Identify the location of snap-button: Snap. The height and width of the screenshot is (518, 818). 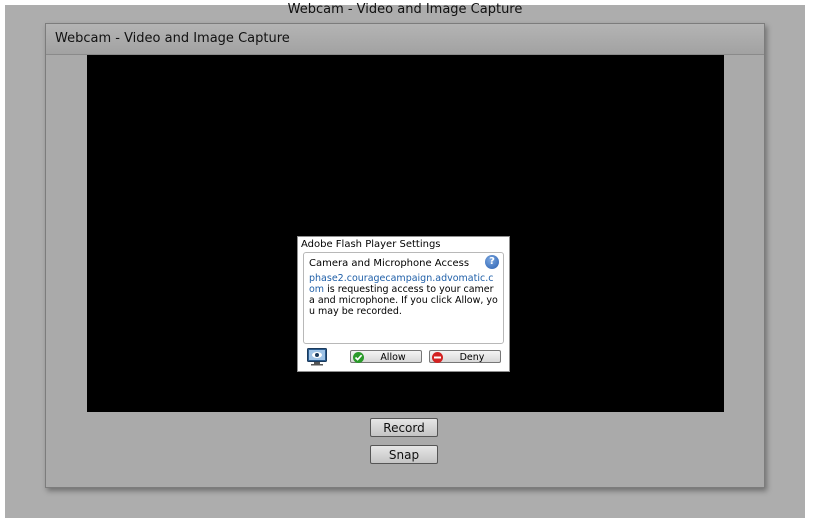
(404, 454).